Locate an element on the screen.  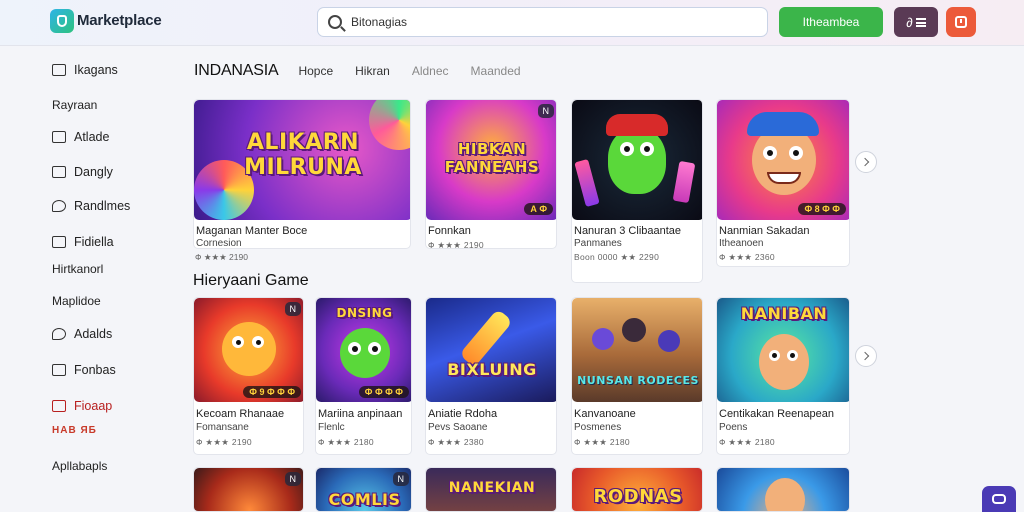
orange-character is located at coordinates (249, 349).